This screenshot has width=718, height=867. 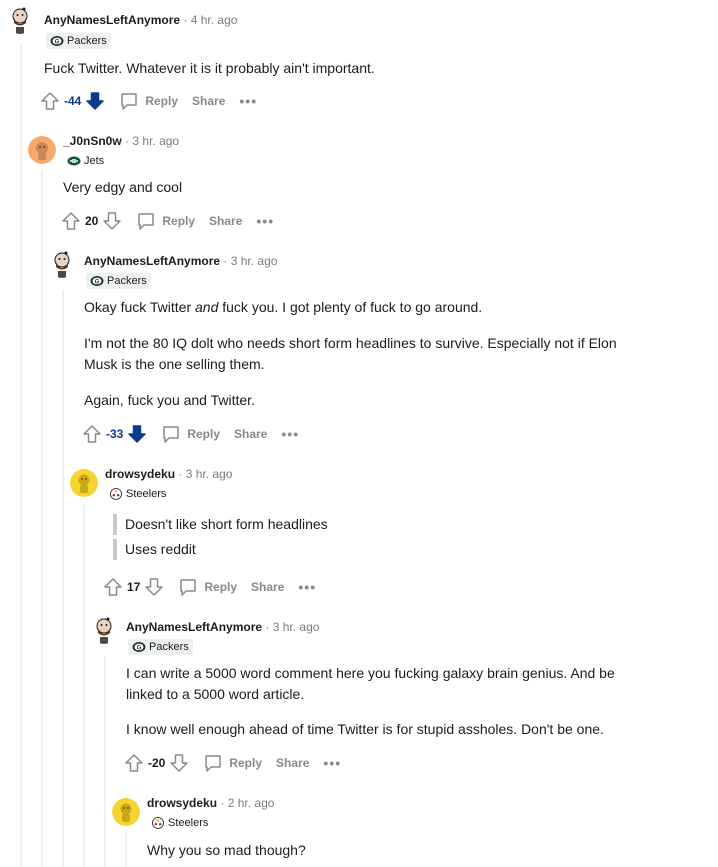 I want to click on vote-score: -44, so click(x=73, y=101).